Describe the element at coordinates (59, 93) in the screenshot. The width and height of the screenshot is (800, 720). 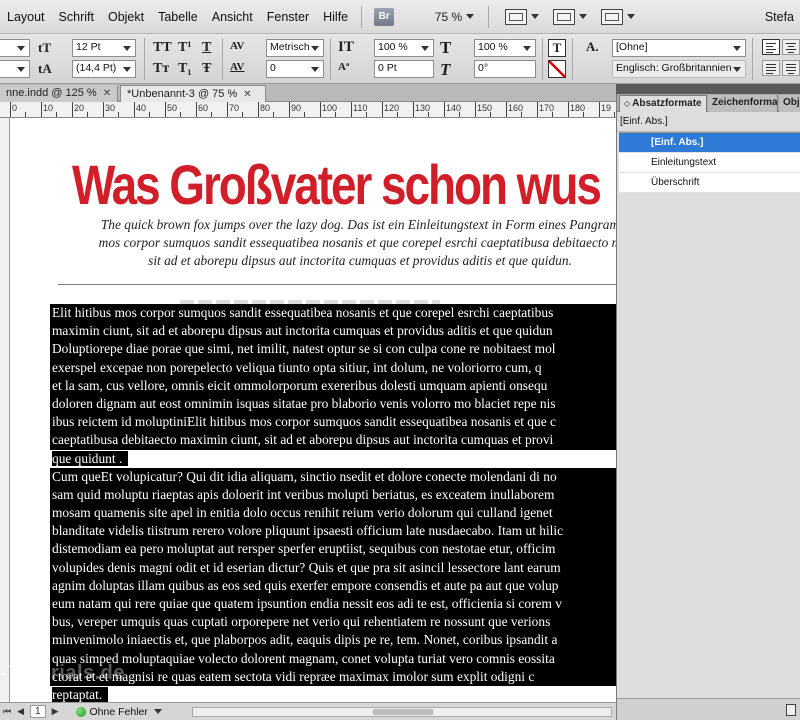
I see `tab-document-nne: nne.indd @ 125 % ✕` at that location.